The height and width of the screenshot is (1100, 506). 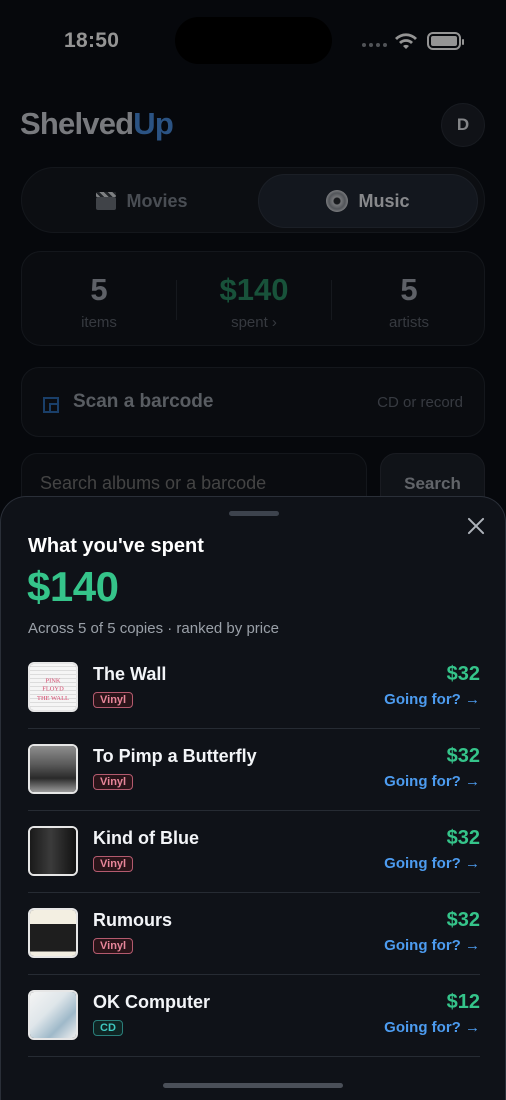 I want to click on sheet-grabber, so click(x=254, y=513).